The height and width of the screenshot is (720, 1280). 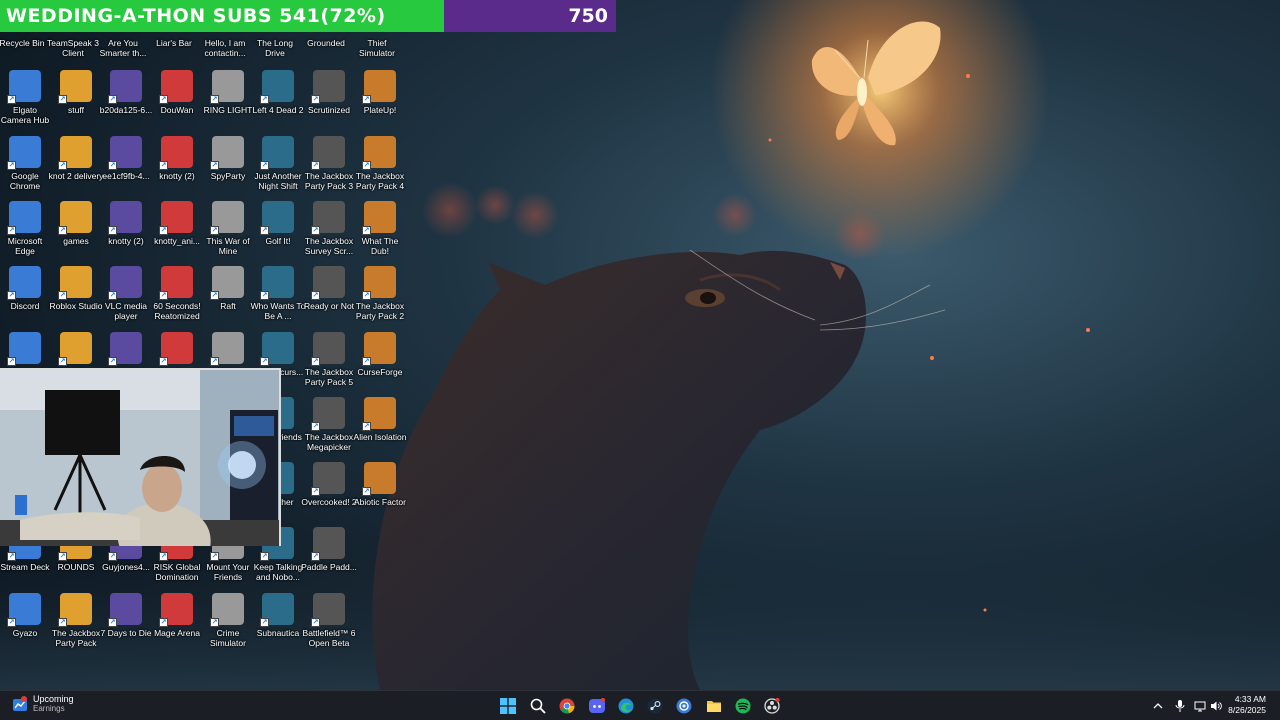 What do you see at coordinates (508, 706) in the screenshot?
I see `start-icon` at bounding box center [508, 706].